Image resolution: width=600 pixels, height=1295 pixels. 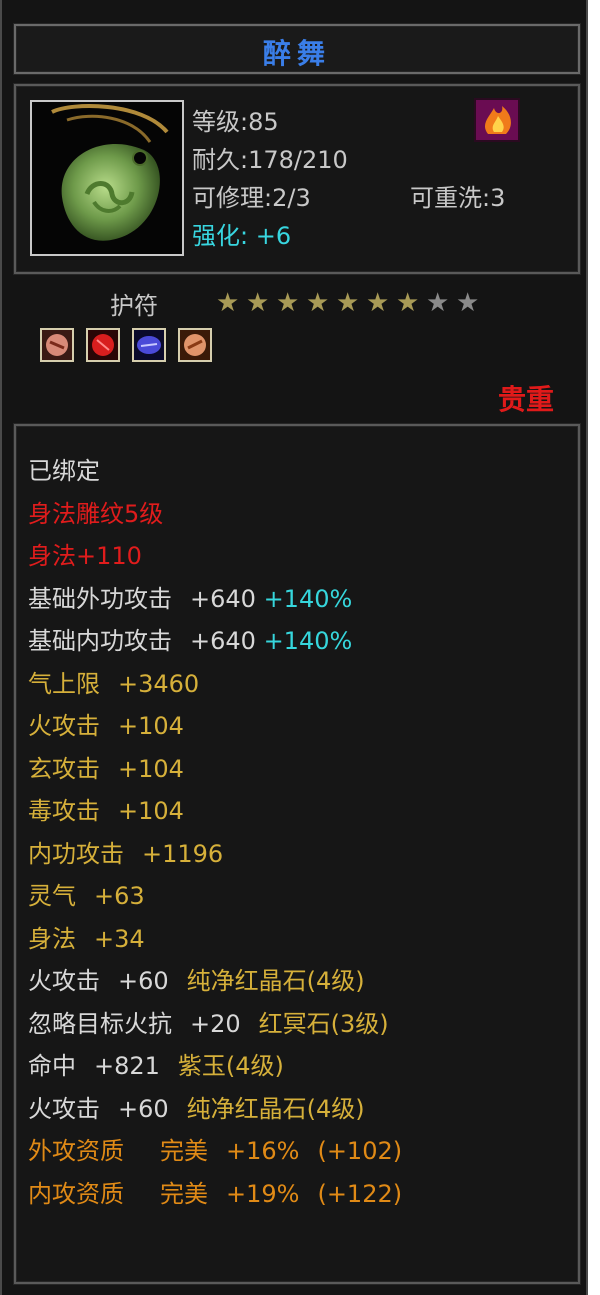 I want to click on title-bar: 醉舞, so click(x=297, y=49).